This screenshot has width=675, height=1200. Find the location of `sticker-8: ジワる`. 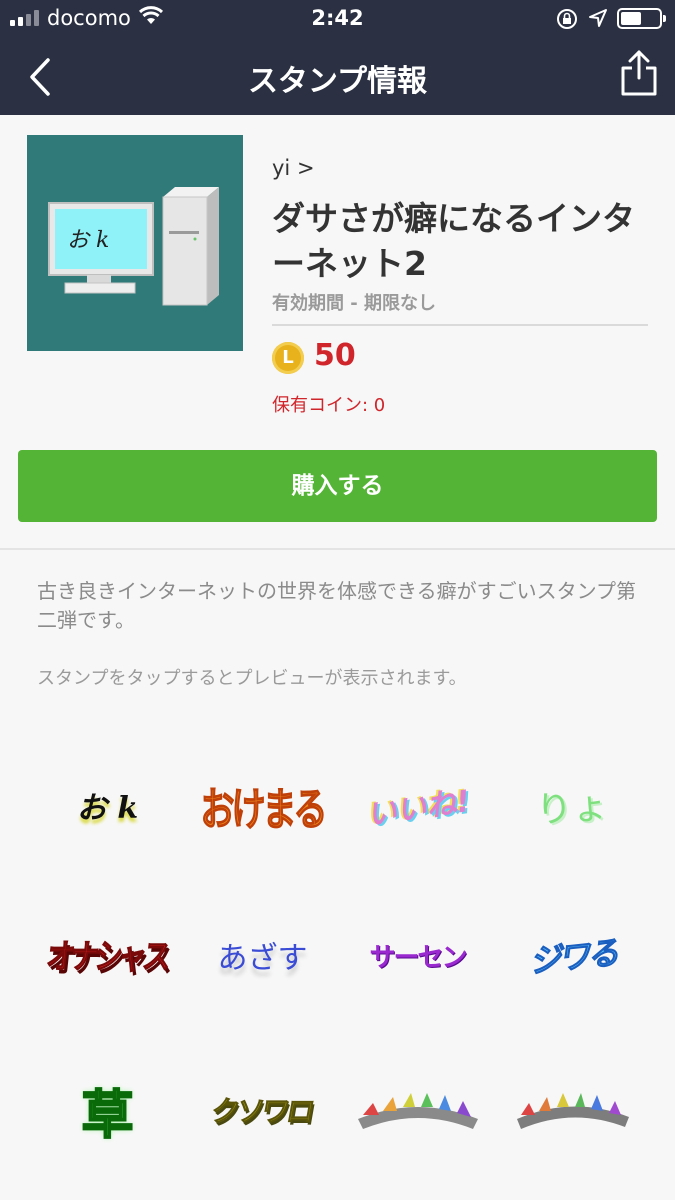

sticker-8: ジワる is located at coordinates (572, 955).